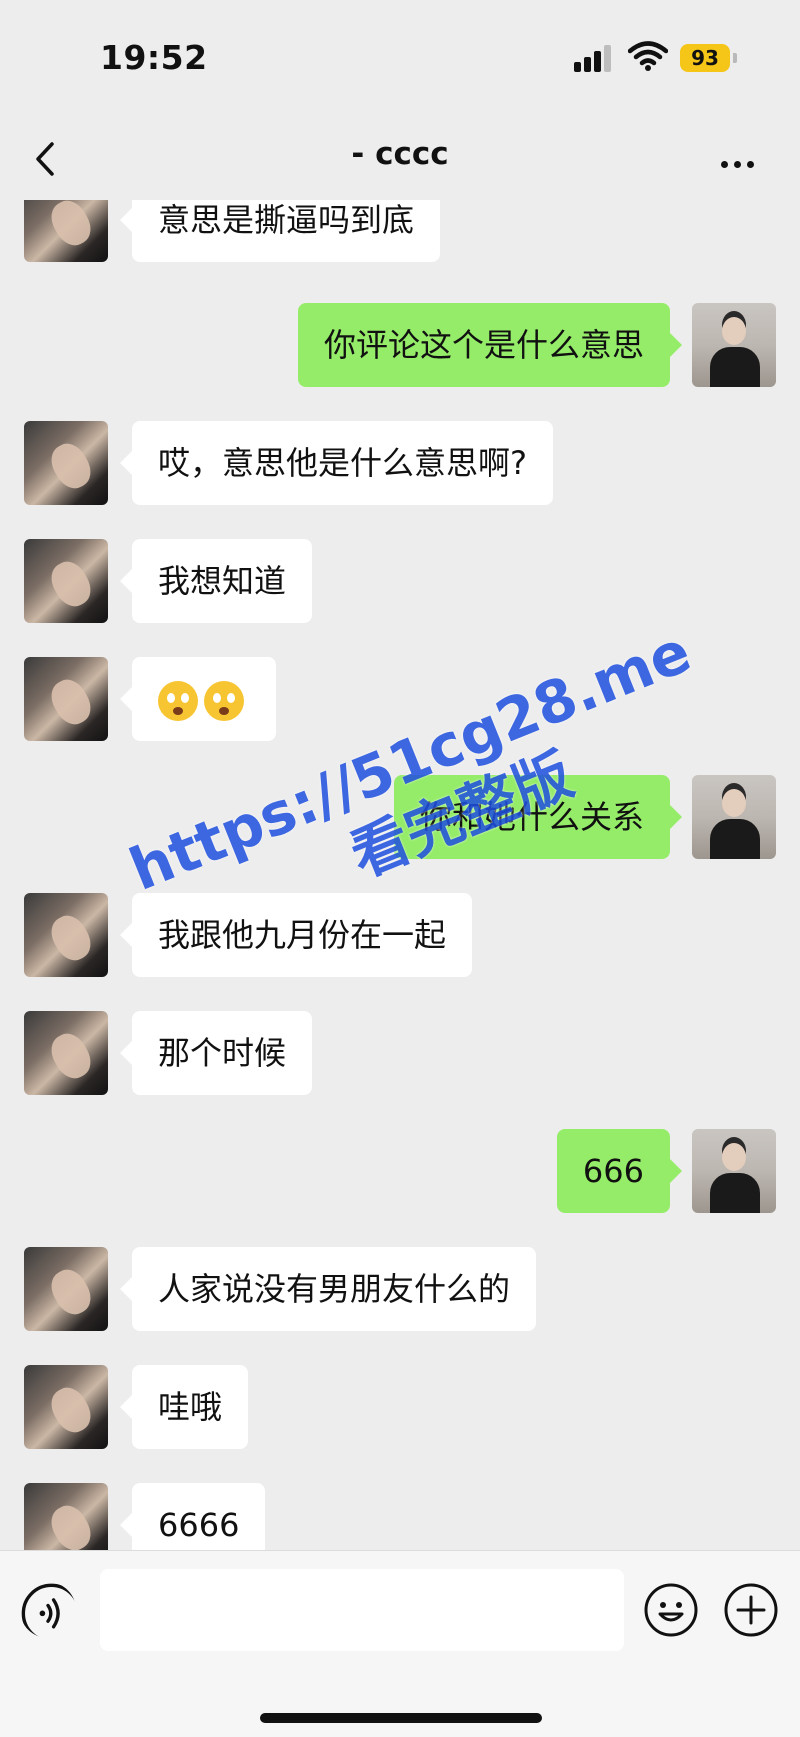 The image size is (800, 1737). What do you see at coordinates (216, 1053) in the screenshot?
I see `message-bubble: 那个时候` at bounding box center [216, 1053].